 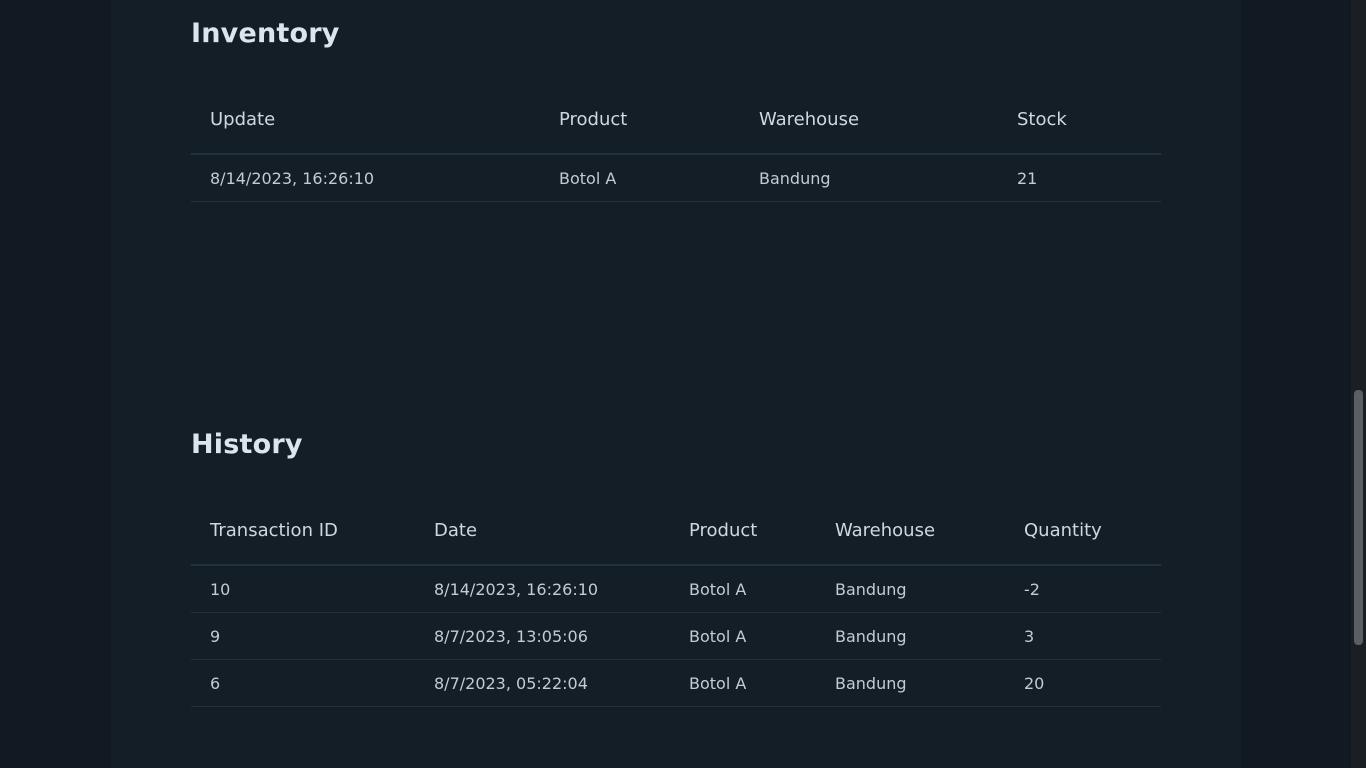 I want to click on table-row: 8/14/2023, 16:26:10 Botol A Bandung 21, so click(x=676, y=178).